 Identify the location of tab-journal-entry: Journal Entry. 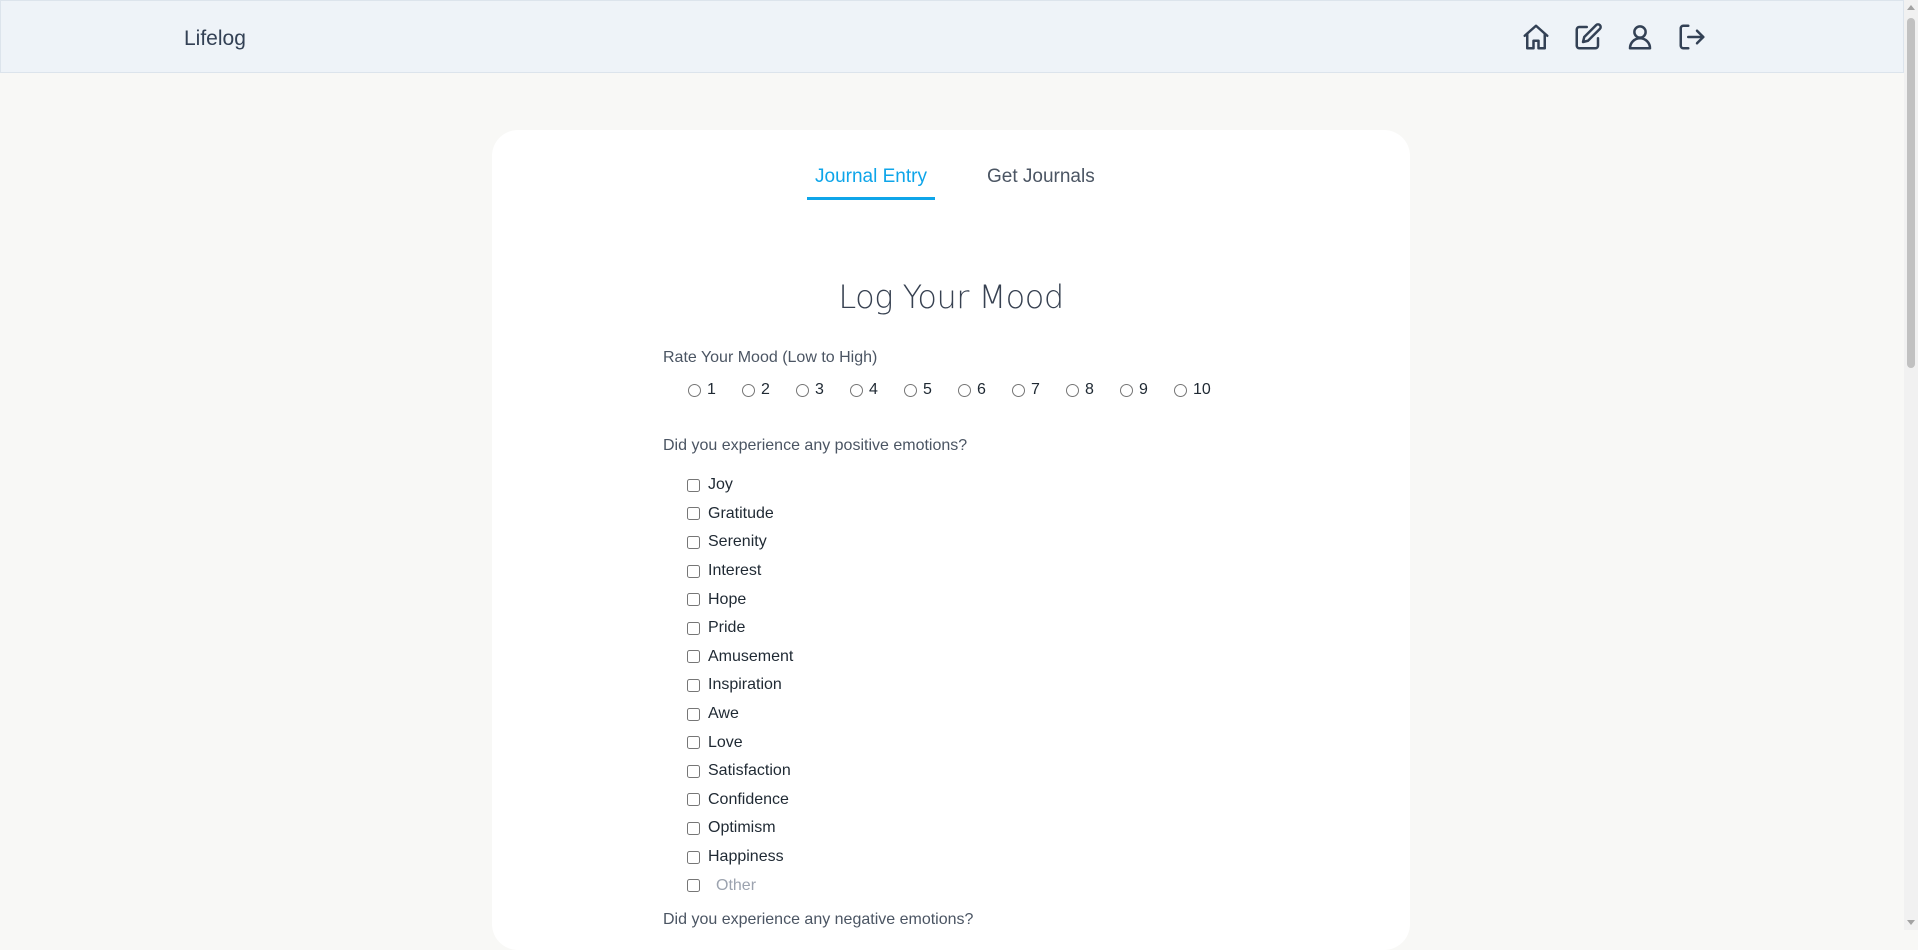
(871, 183).